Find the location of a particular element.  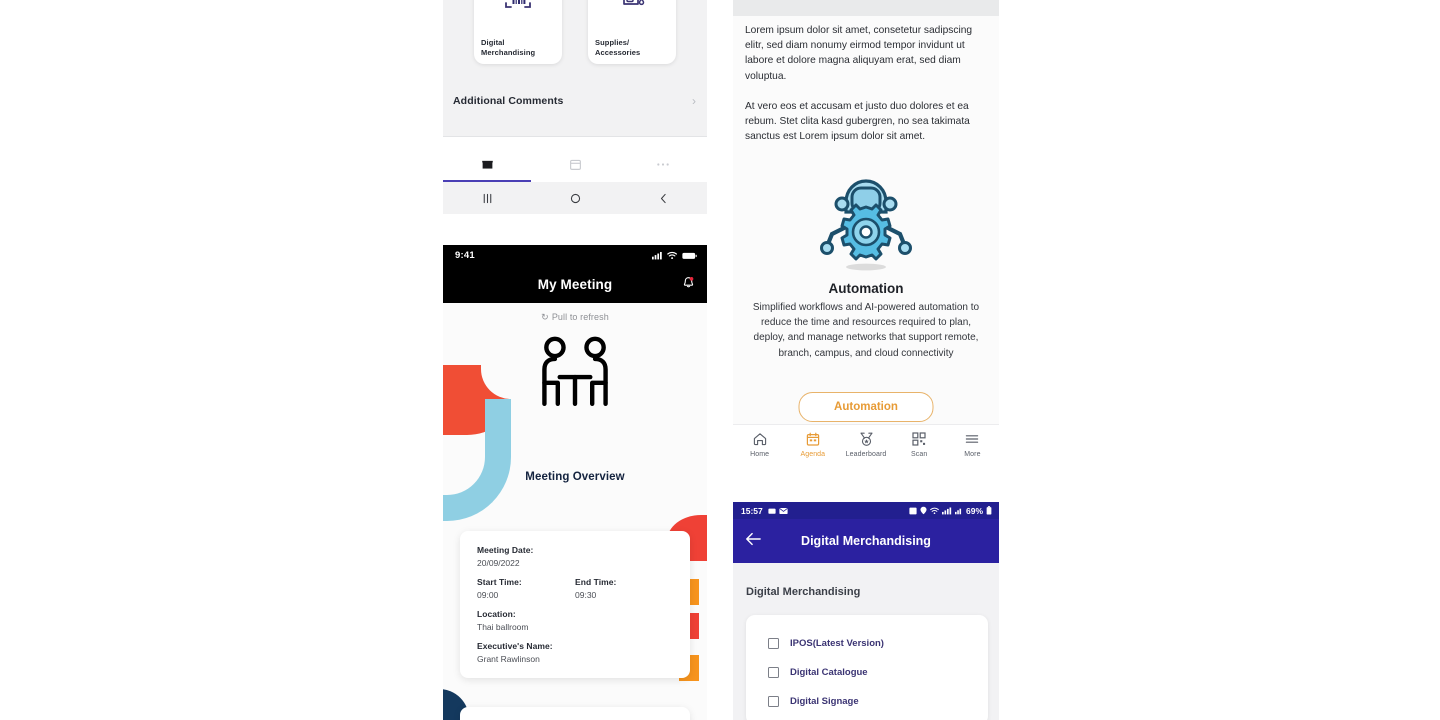

executive-value: Grant Rawlinson is located at coordinates (508, 659).